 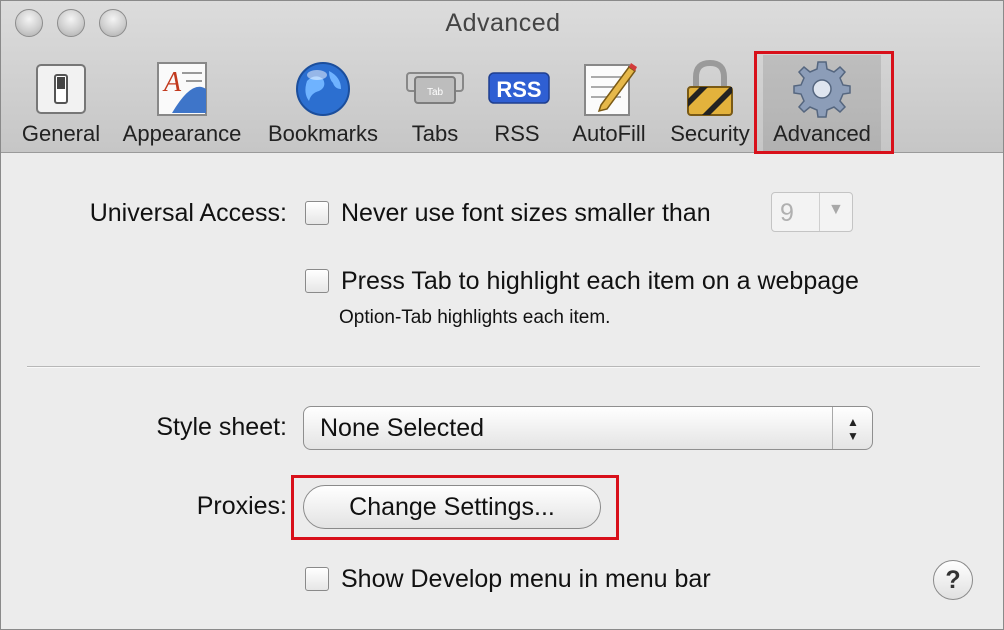 I want to click on tab-label: Appearance, so click(x=182, y=133).